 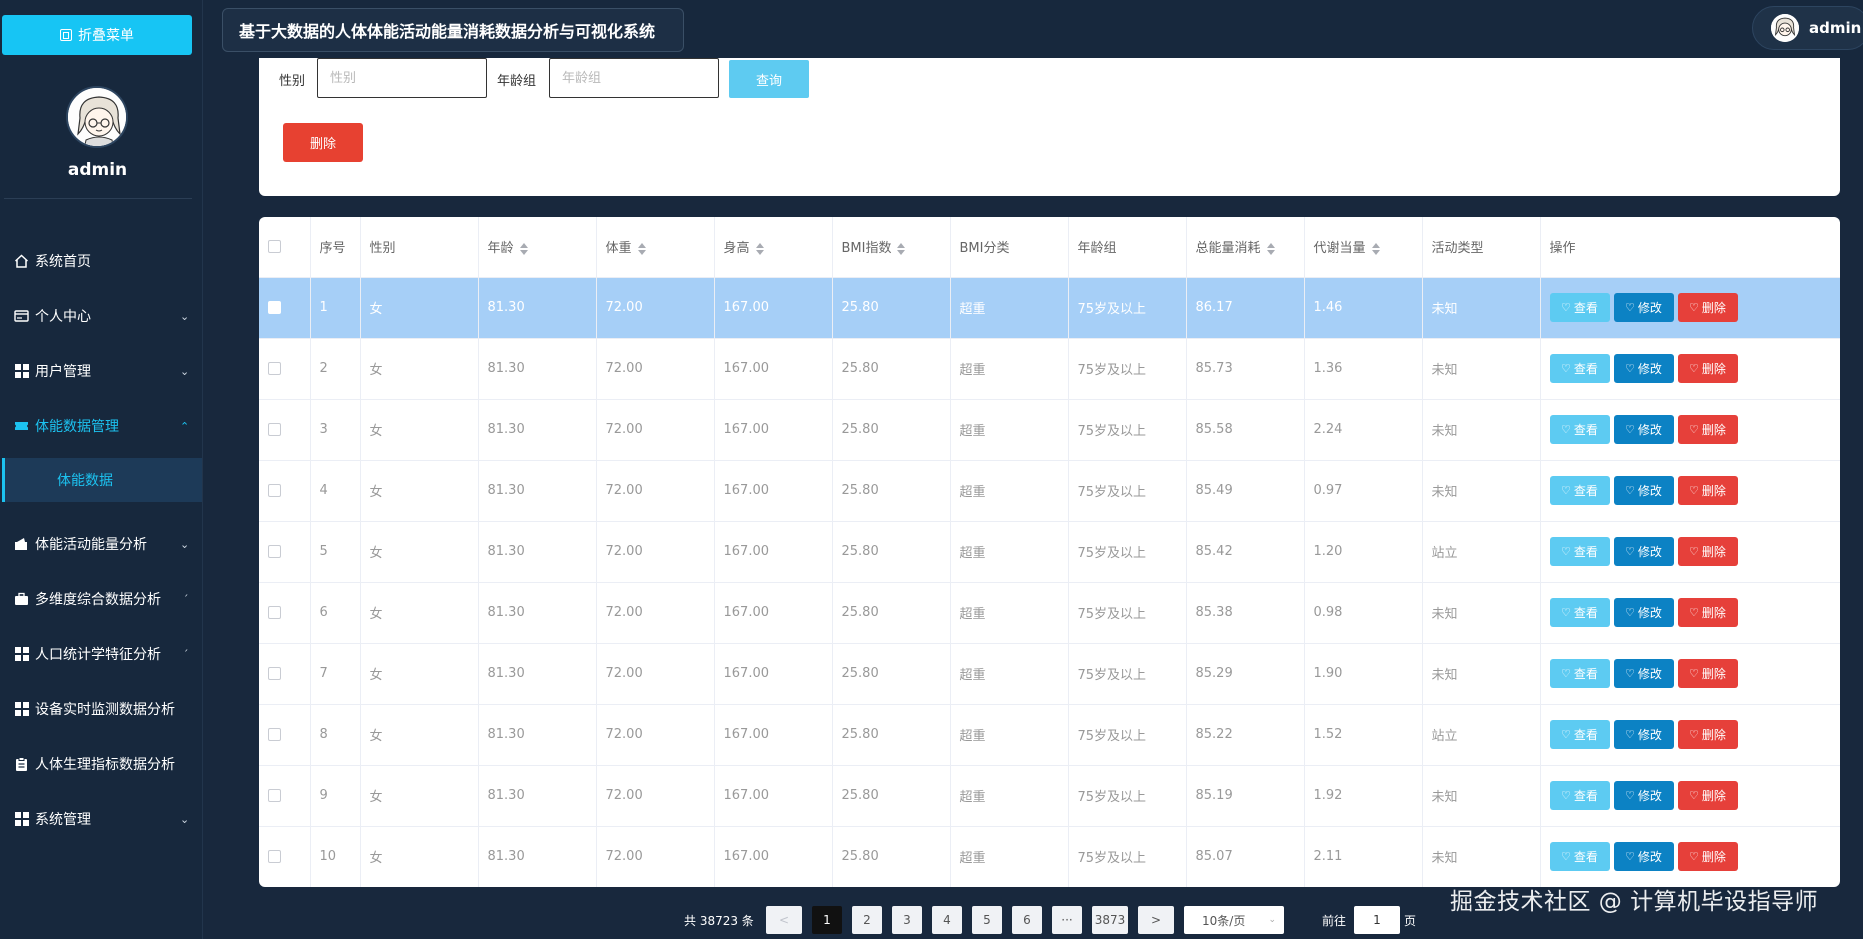 I want to click on batch-delete-button: 删除, so click(x=323, y=142).